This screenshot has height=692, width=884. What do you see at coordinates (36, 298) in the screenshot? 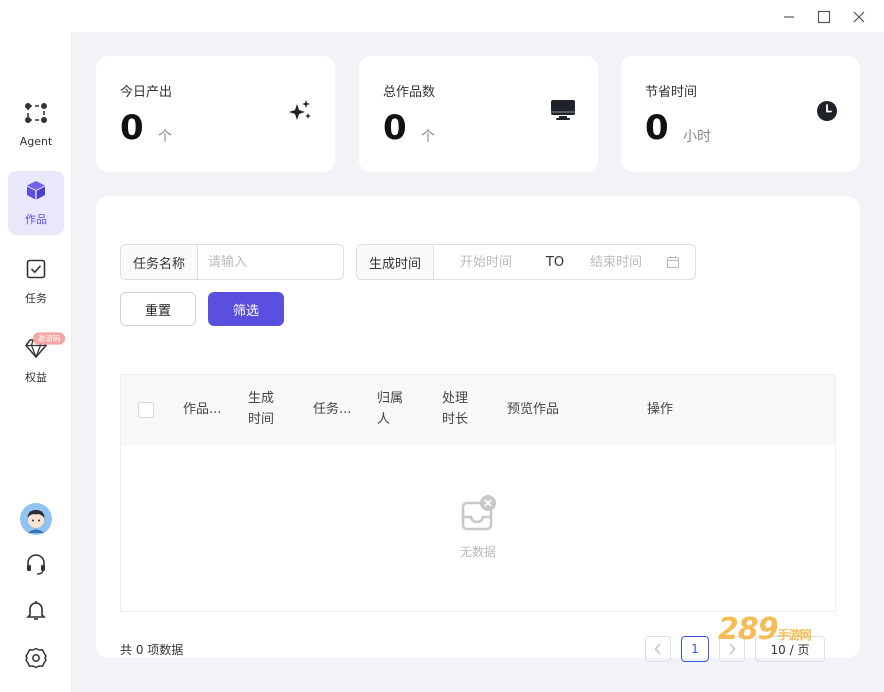
I see `sidebar-item-label: 任务` at bounding box center [36, 298].